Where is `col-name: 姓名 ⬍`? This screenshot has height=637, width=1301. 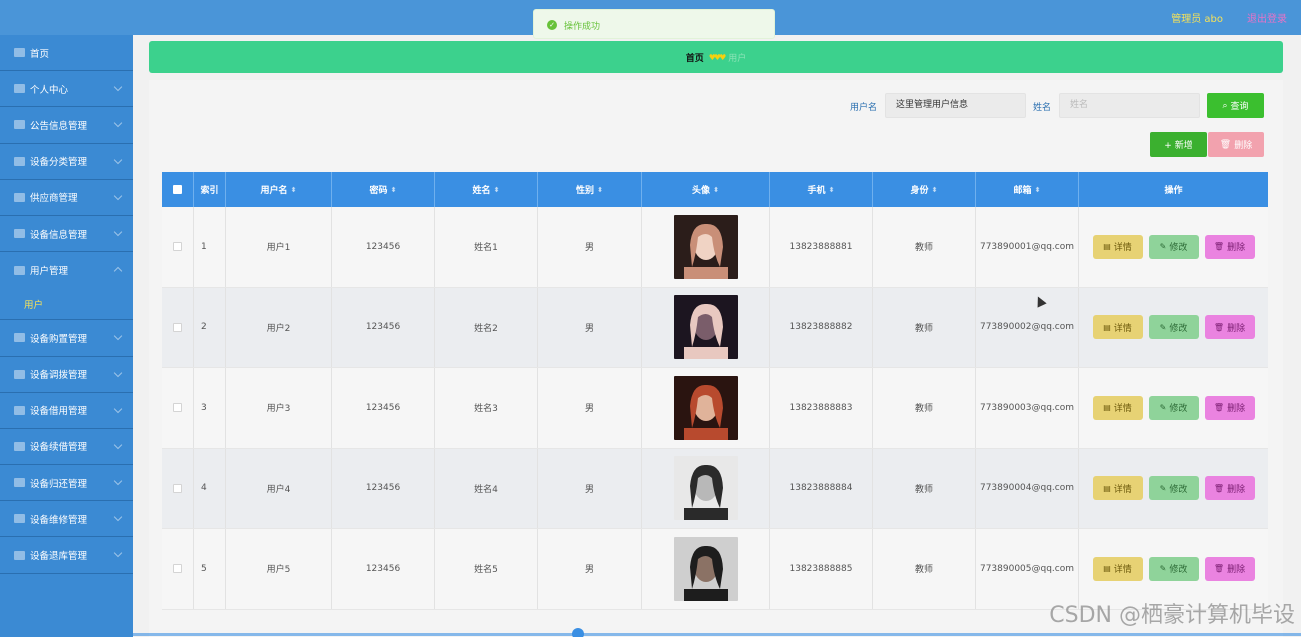
col-name: 姓名 ⬍ is located at coordinates (486, 189).